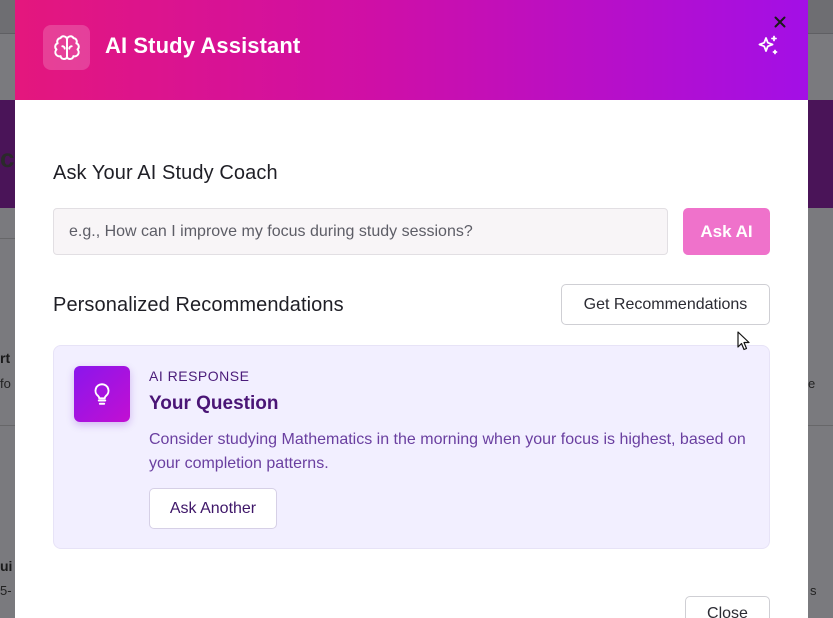 The image size is (833, 618). Describe the element at coordinates (66, 47) in the screenshot. I see `brain-icon` at that location.